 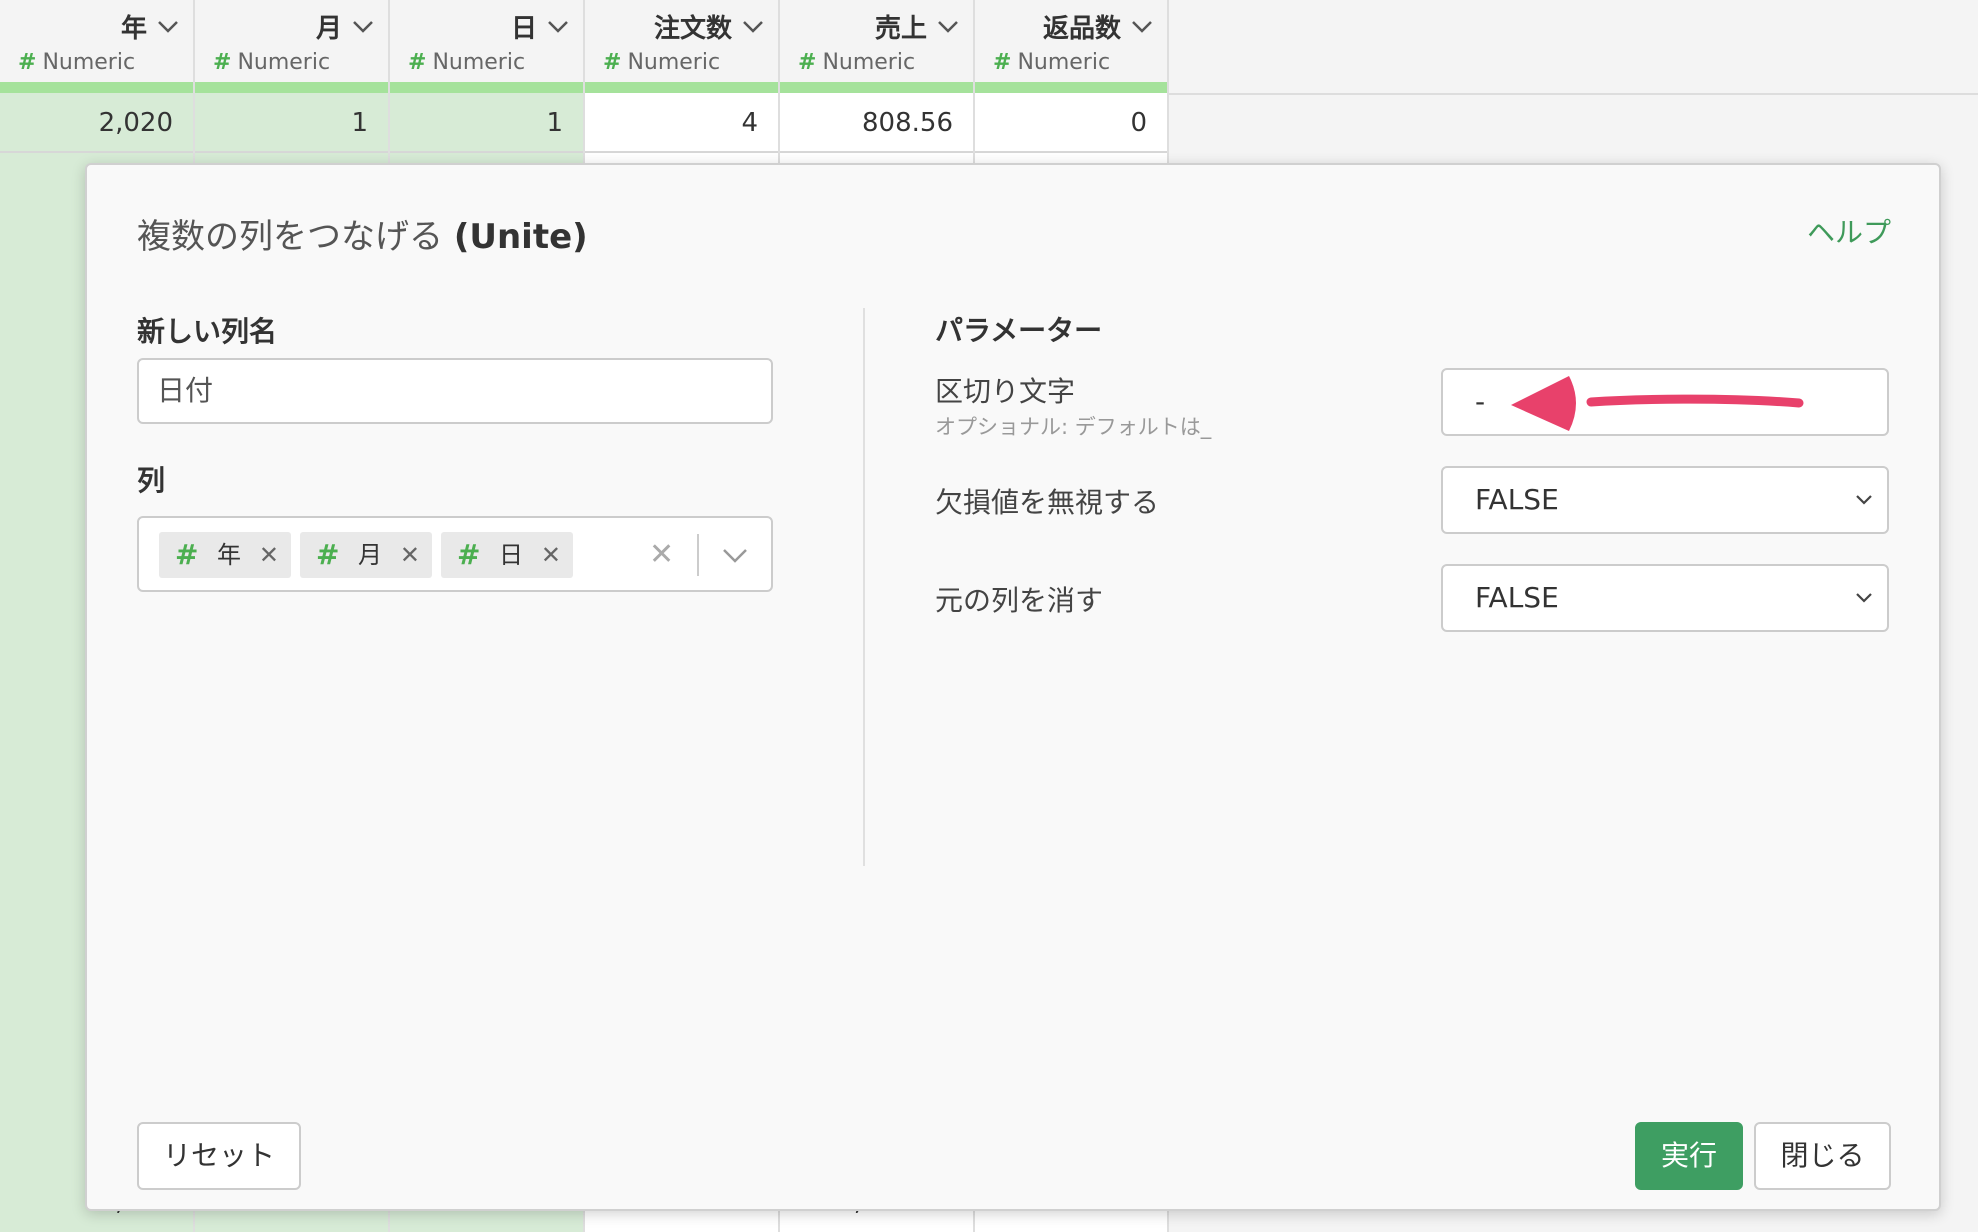 I want to click on columns-multiselect: # 年 ✕ # 月 ✕ # 日 ✕ ✕, so click(x=455, y=554).